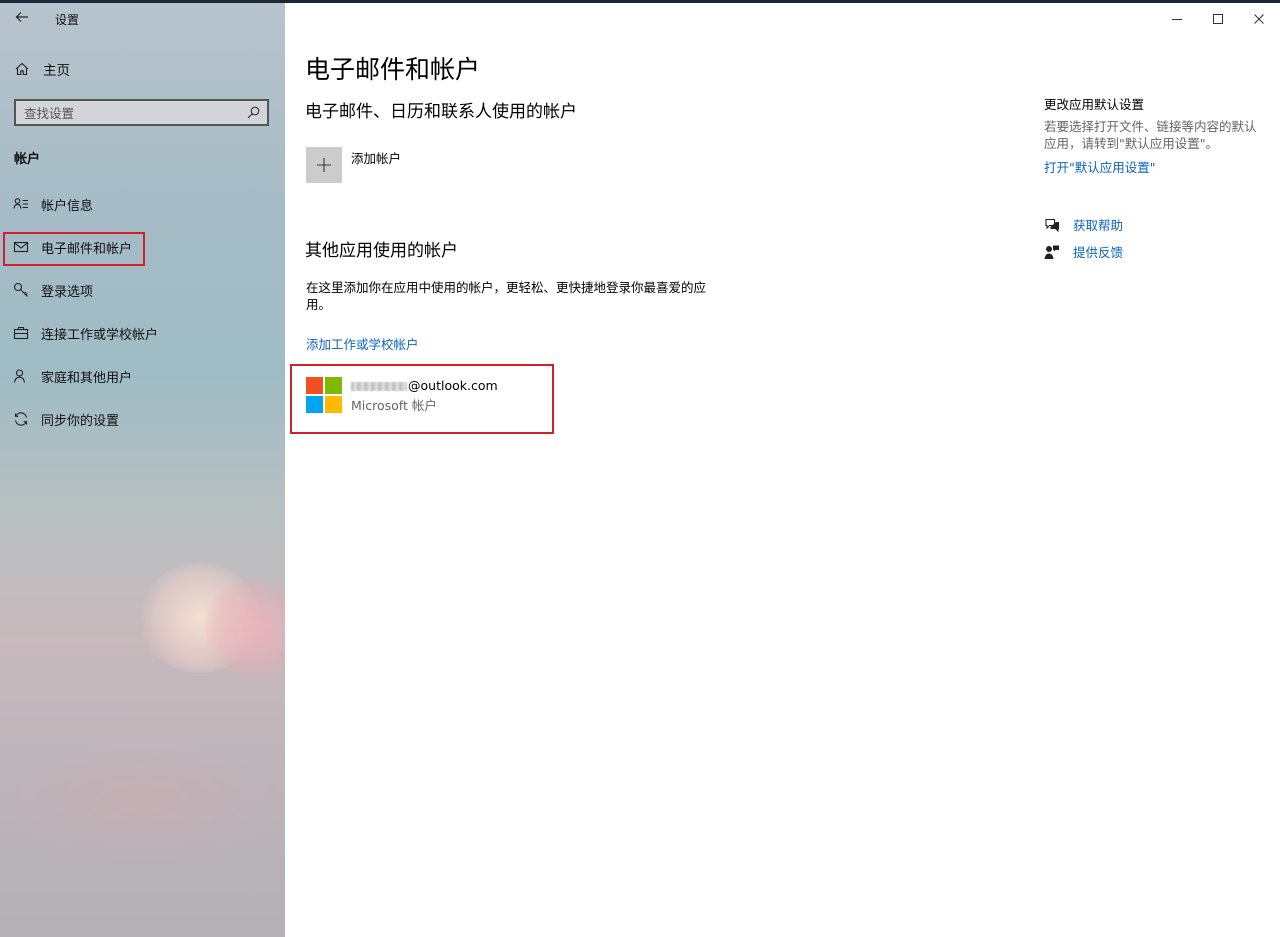 This screenshot has height=937, width=1280. What do you see at coordinates (27, 159) in the screenshot?
I see `section-title: 帐户` at bounding box center [27, 159].